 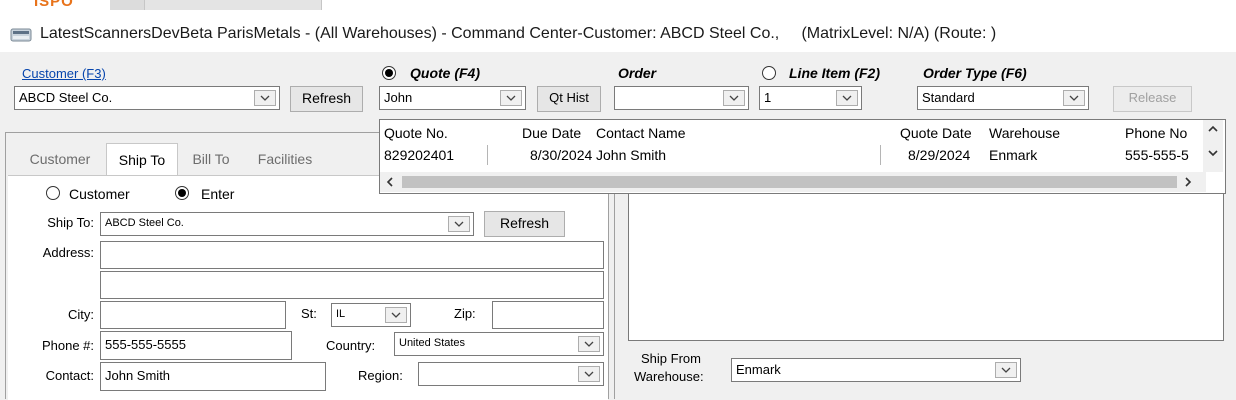 I want to click on column-header: Warehouse, so click(x=1024, y=133).